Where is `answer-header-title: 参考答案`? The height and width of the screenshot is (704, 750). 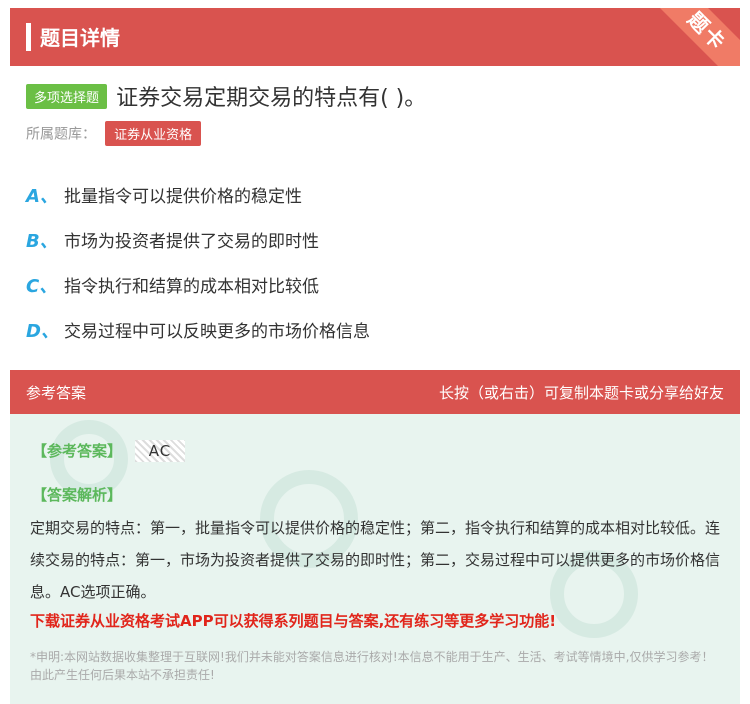
answer-header-title: 参考答案 is located at coordinates (56, 393).